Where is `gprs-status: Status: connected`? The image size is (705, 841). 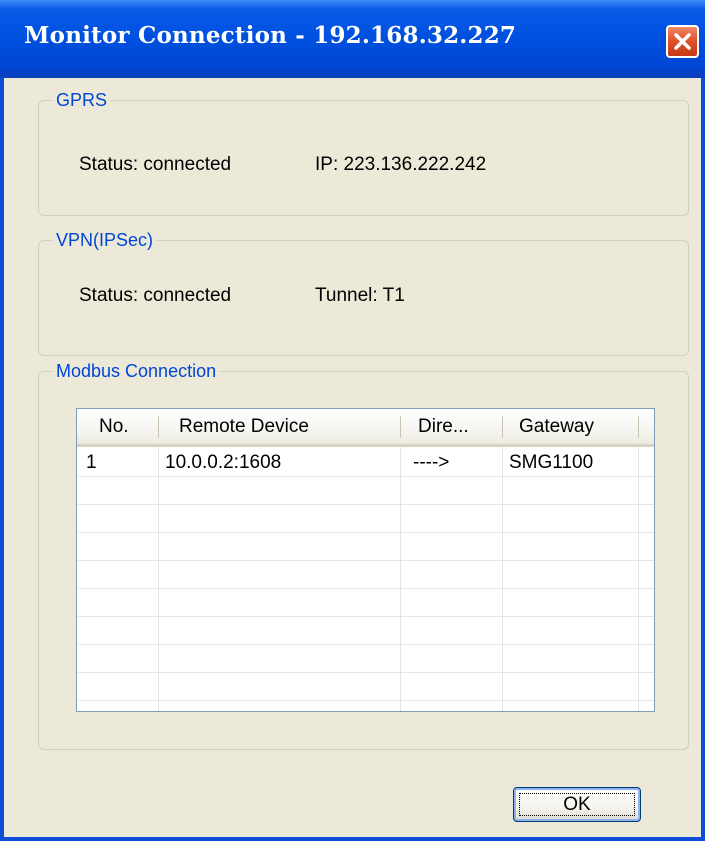
gprs-status: Status: connected is located at coordinates (155, 164).